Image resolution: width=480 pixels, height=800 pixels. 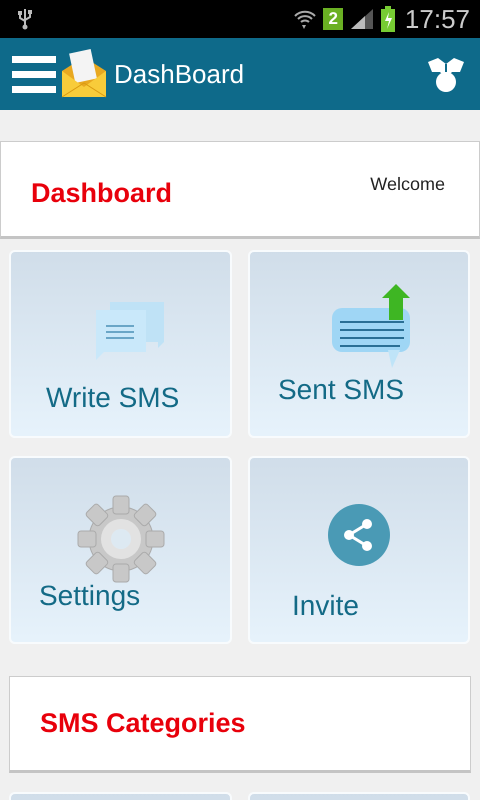 I want to click on section-title: Dashboard, so click(x=101, y=193).